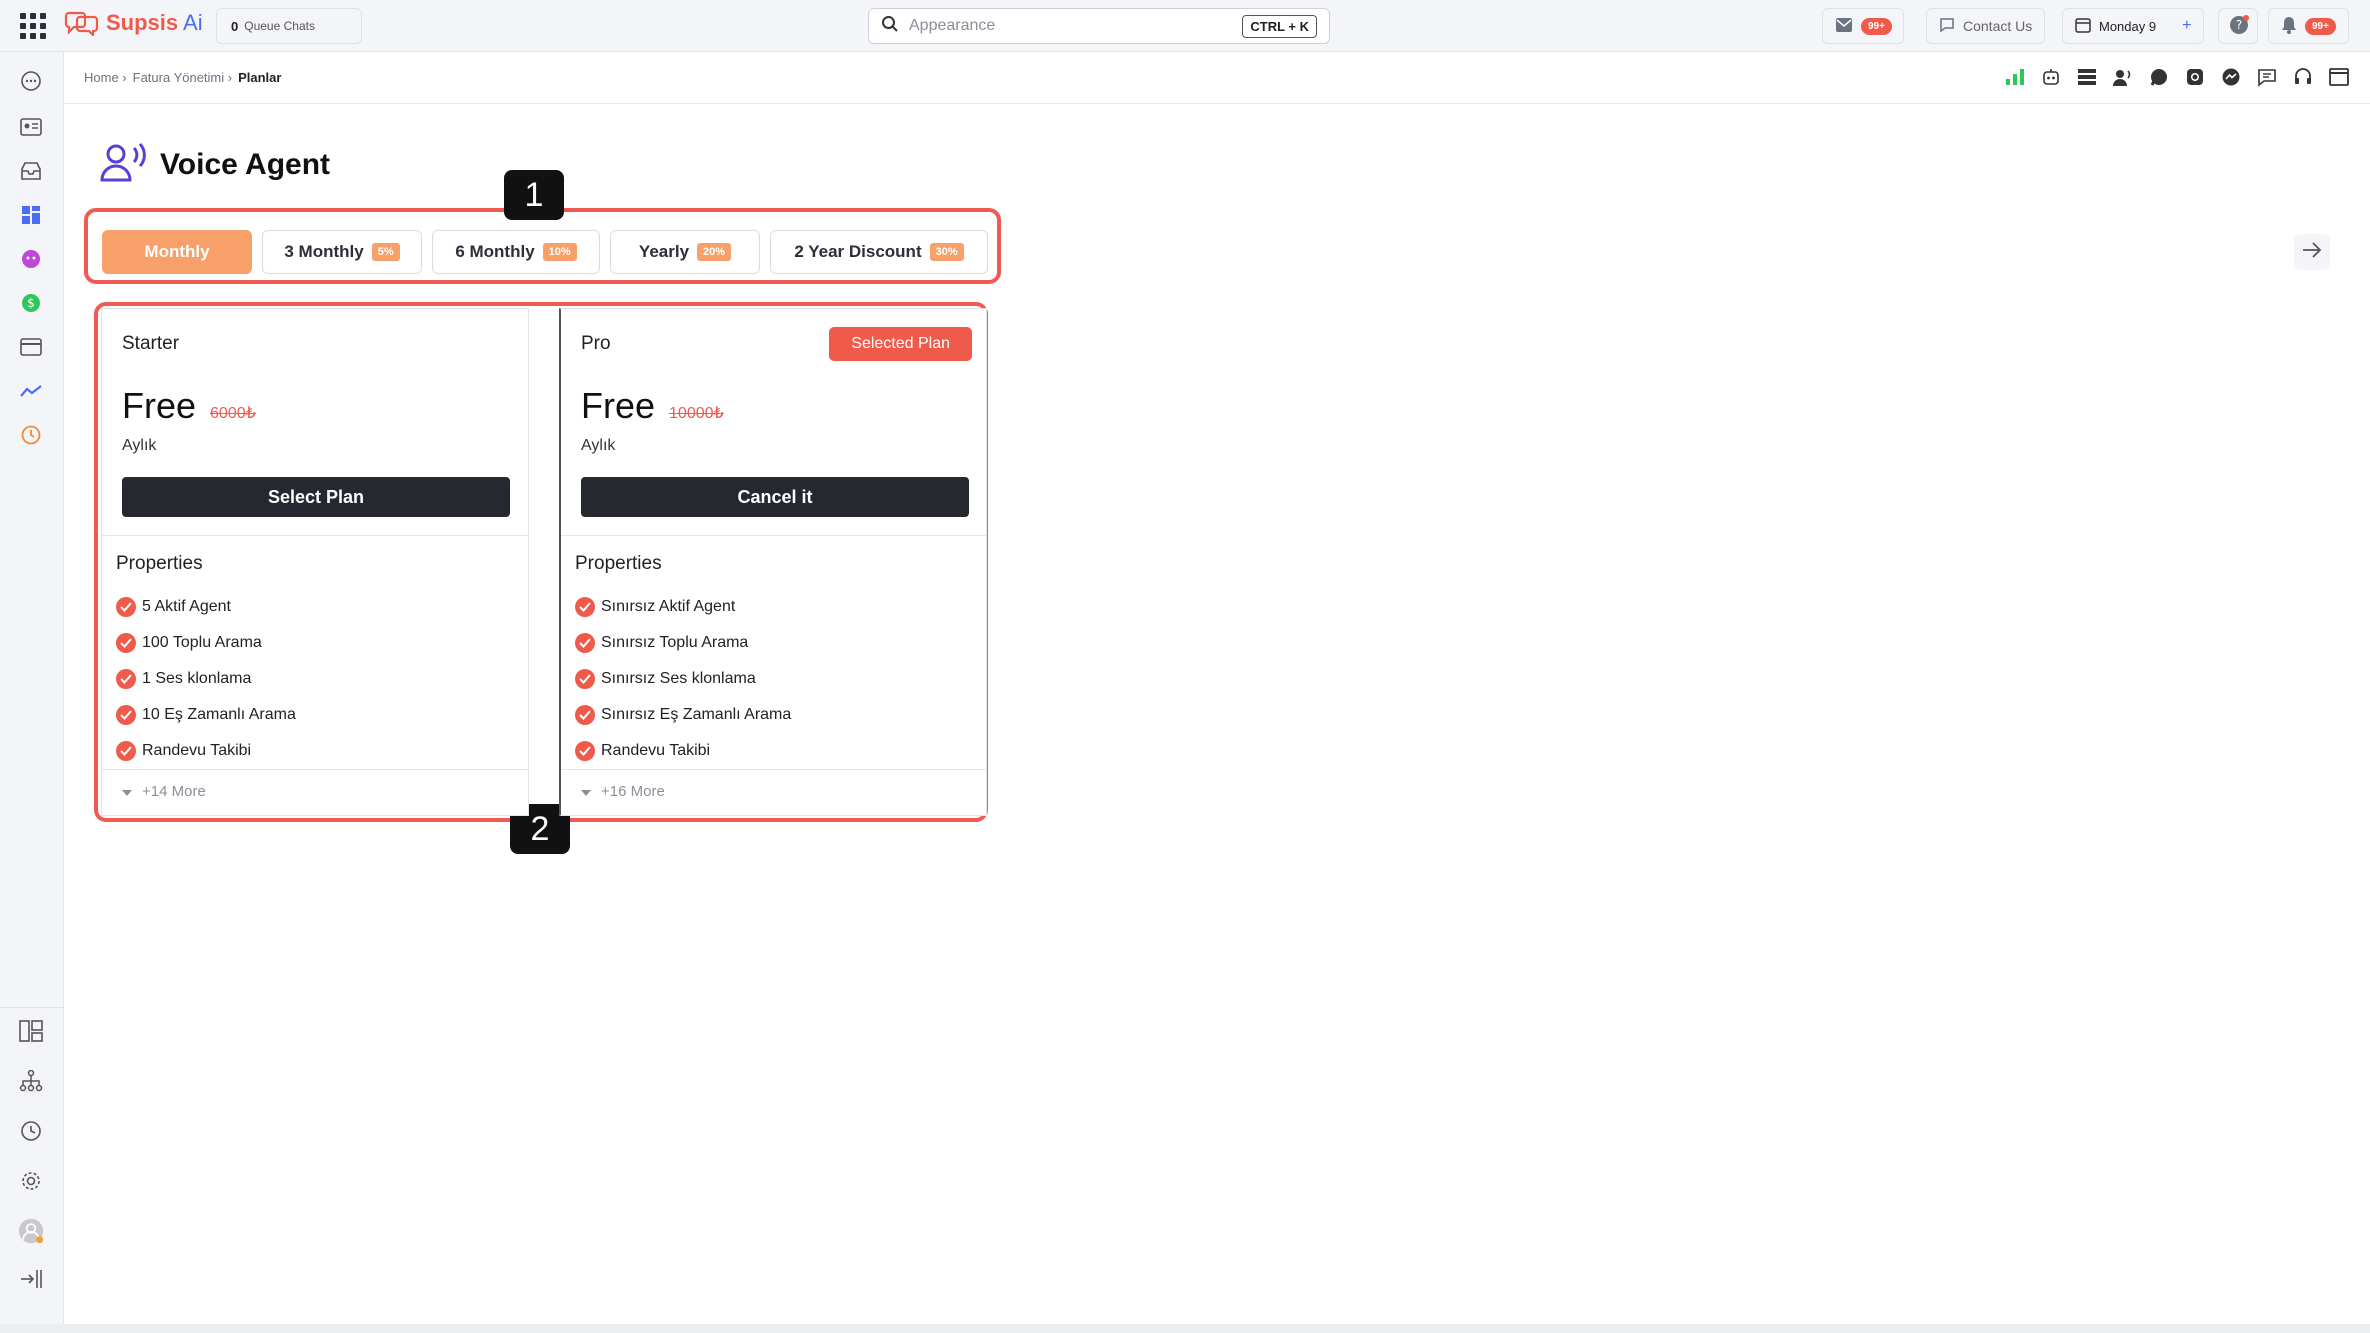 This screenshot has width=2370, height=1333. I want to click on contact-us-button: Contact Us, so click(1986, 26).